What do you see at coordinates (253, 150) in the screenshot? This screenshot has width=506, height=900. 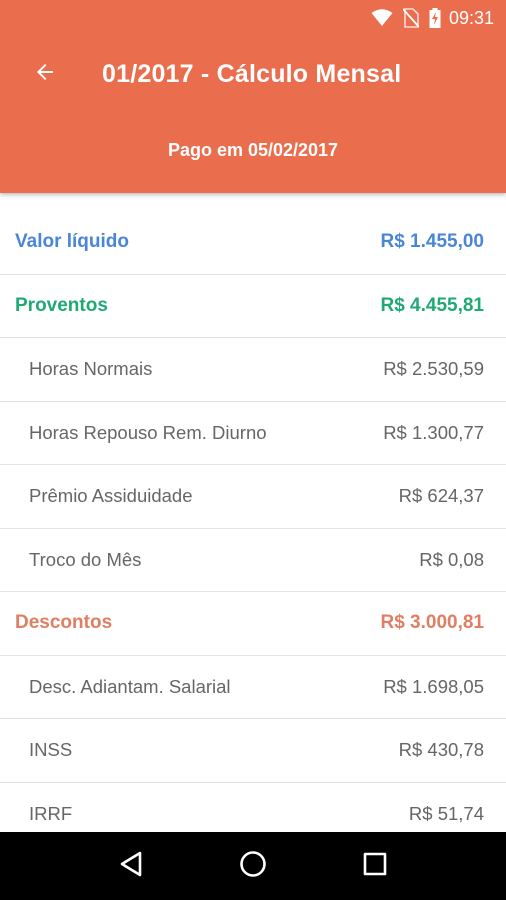 I see `payment-date: Pago em 05/02/2017` at bounding box center [253, 150].